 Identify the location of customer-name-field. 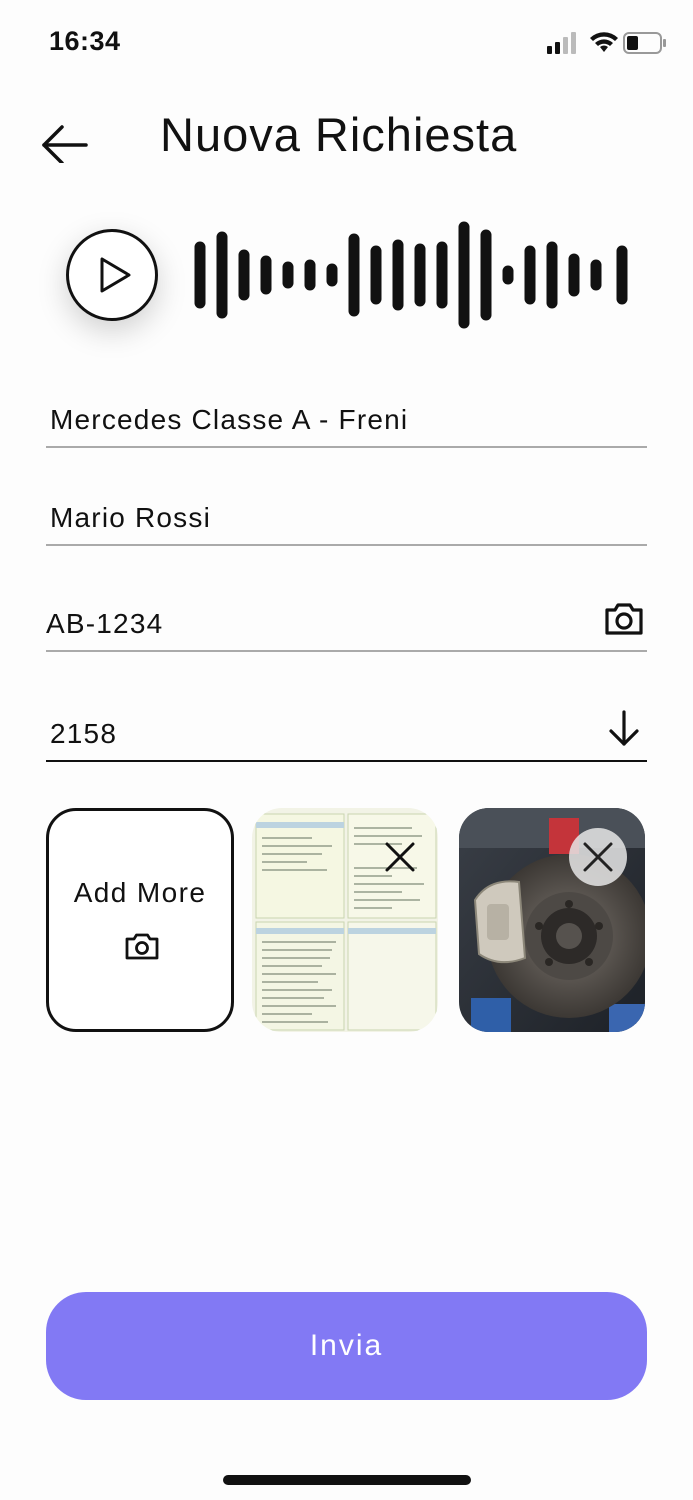
(346, 515).